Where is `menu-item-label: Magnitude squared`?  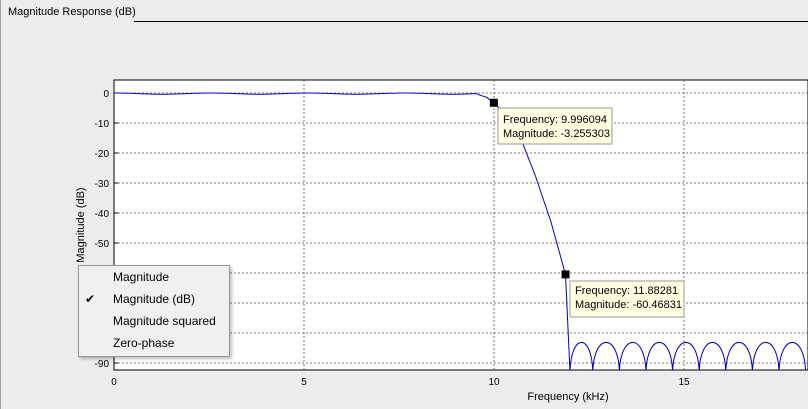
menu-item-label: Magnitude squared is located at coordinates (164, 321).